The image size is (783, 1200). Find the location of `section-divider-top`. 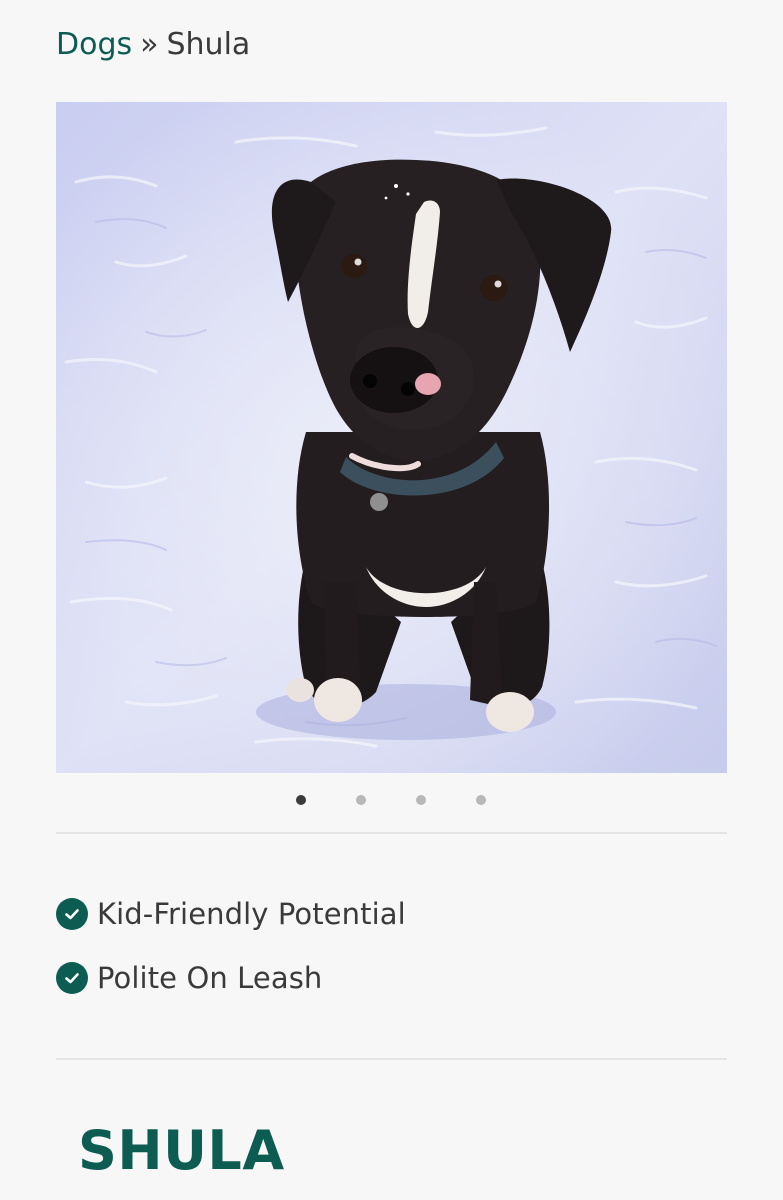

section-divider-top is located at coordinates (391, 833).